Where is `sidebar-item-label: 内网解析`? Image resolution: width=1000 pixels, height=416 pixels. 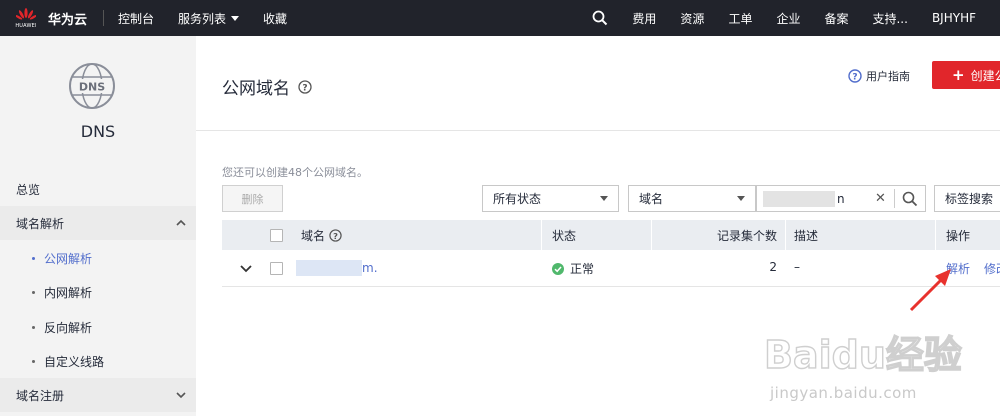 sidebar-item-label: 内网解析 is located at coordinates (68, 293).